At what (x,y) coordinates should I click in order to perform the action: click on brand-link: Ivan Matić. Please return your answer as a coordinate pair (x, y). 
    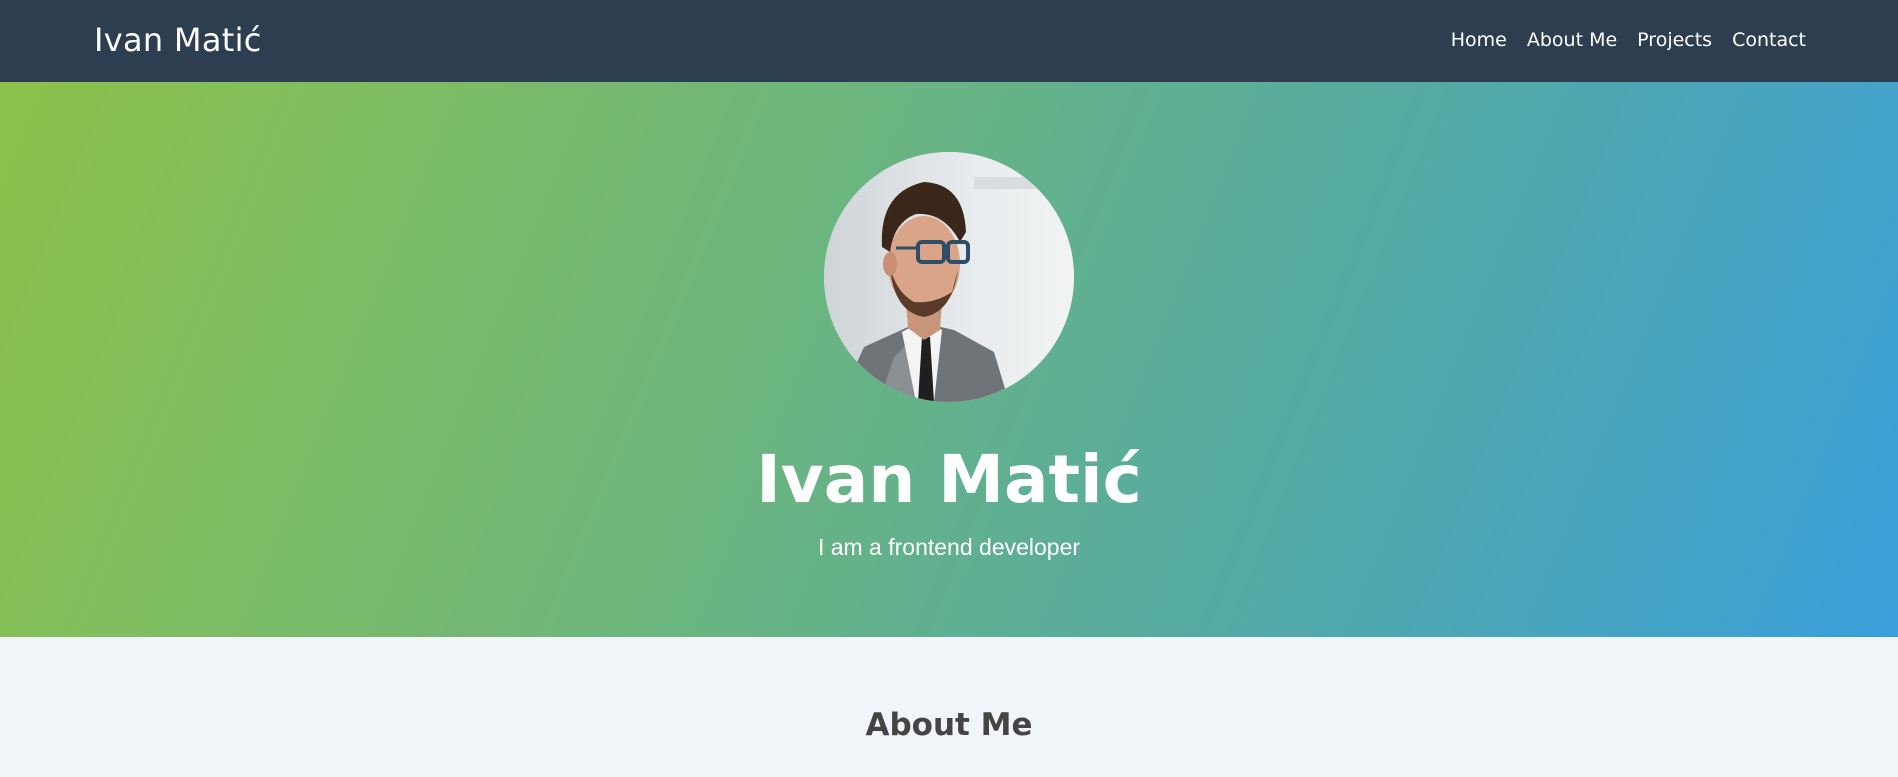
    Looking at the image, I should click on (178, 40).